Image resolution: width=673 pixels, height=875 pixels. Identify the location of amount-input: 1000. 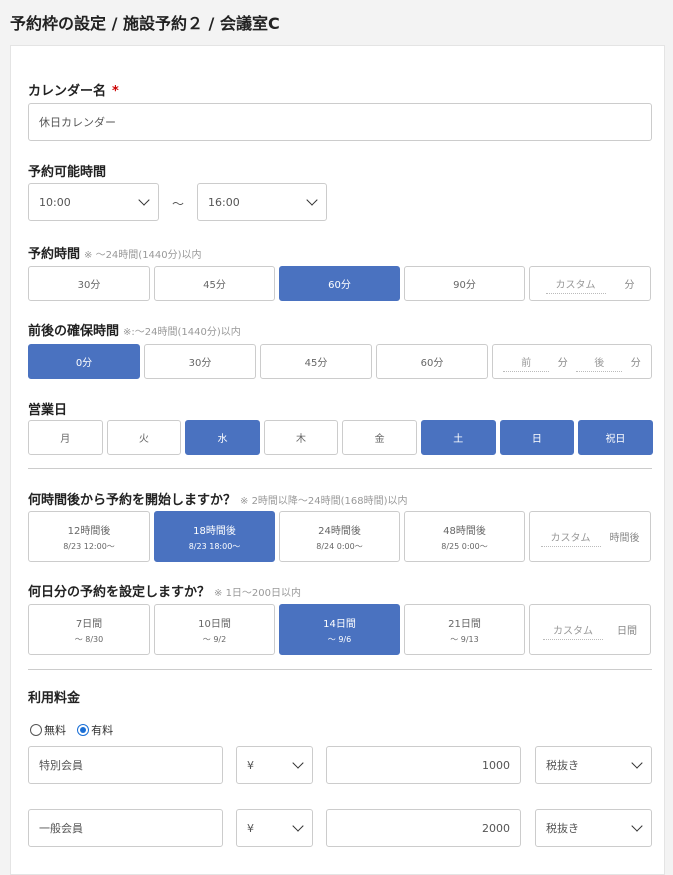
(423, 765).